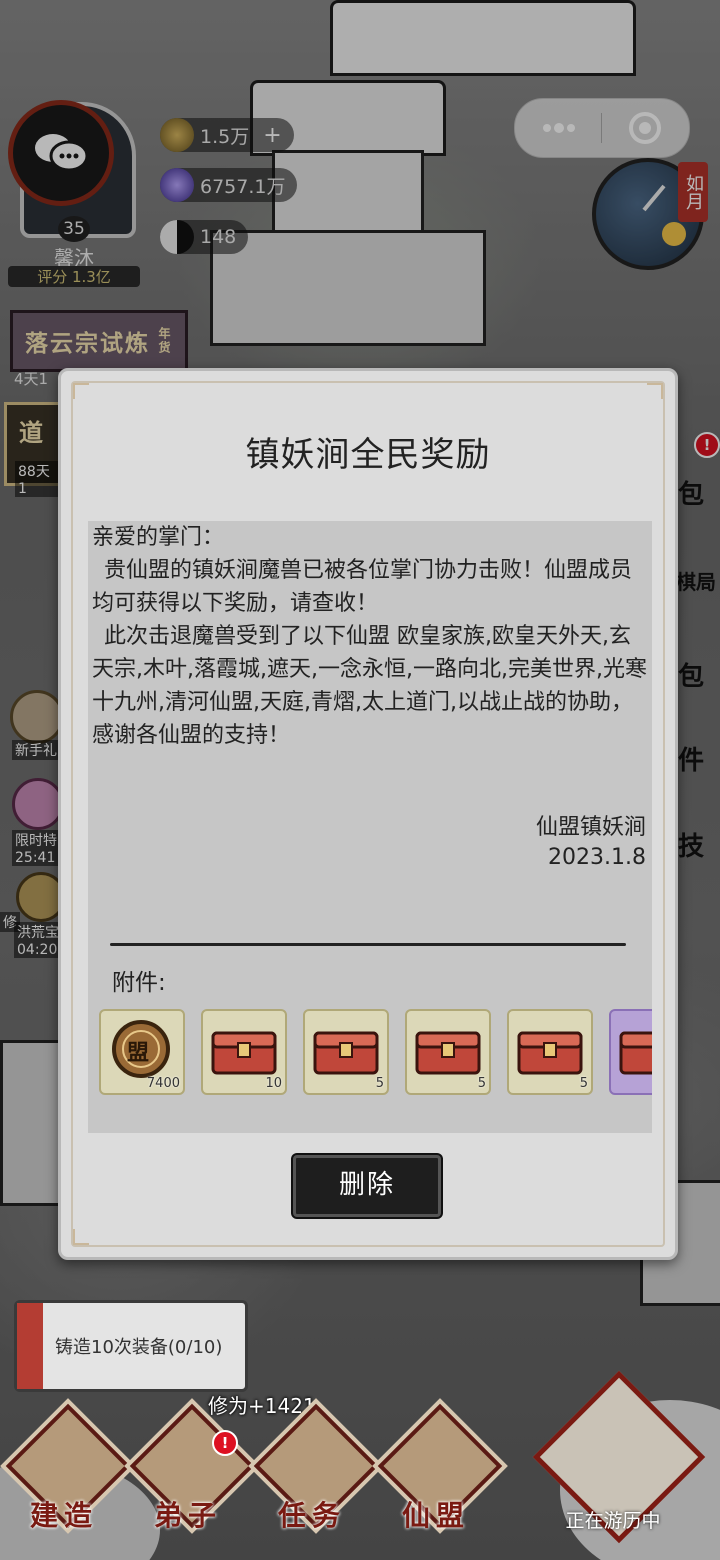  What do you see at coordinates (597, 857) in the screenshot?
I see `mail-date: 2023.1.8` at bounding box center [597, 857].